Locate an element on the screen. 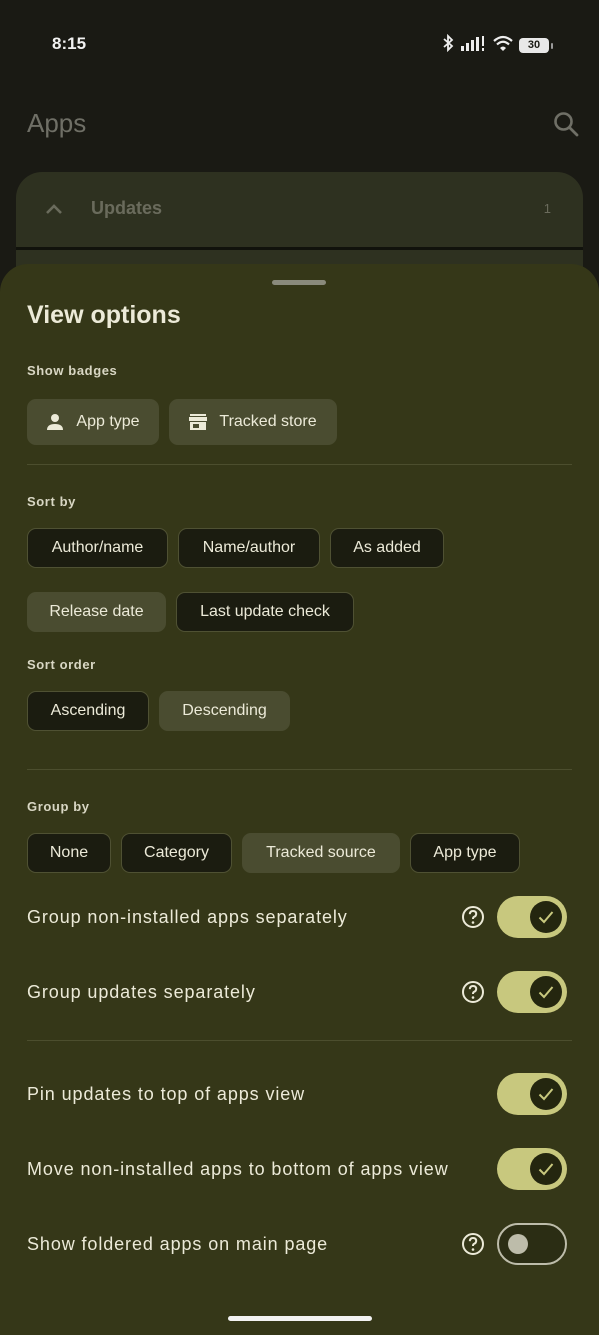  battery-icon: 30 is located at coordinates (536, 45).